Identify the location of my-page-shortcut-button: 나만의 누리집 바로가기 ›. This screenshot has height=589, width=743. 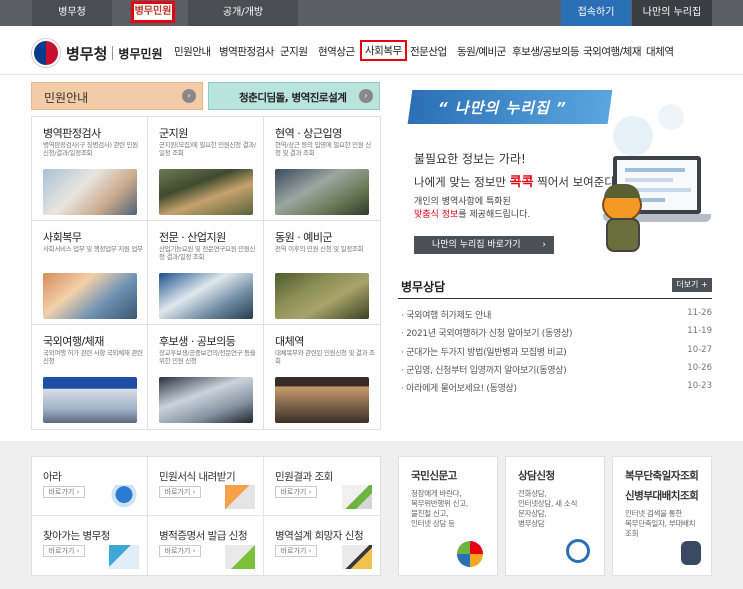
(484, 245).